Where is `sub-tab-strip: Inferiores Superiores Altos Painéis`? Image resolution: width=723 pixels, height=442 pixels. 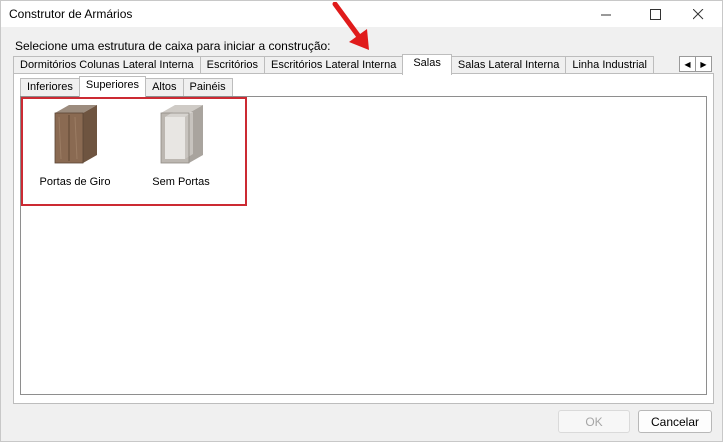 sub-tab-strip: Inferiores Superiores Altos Painéis is located at coordinates (126, 86).